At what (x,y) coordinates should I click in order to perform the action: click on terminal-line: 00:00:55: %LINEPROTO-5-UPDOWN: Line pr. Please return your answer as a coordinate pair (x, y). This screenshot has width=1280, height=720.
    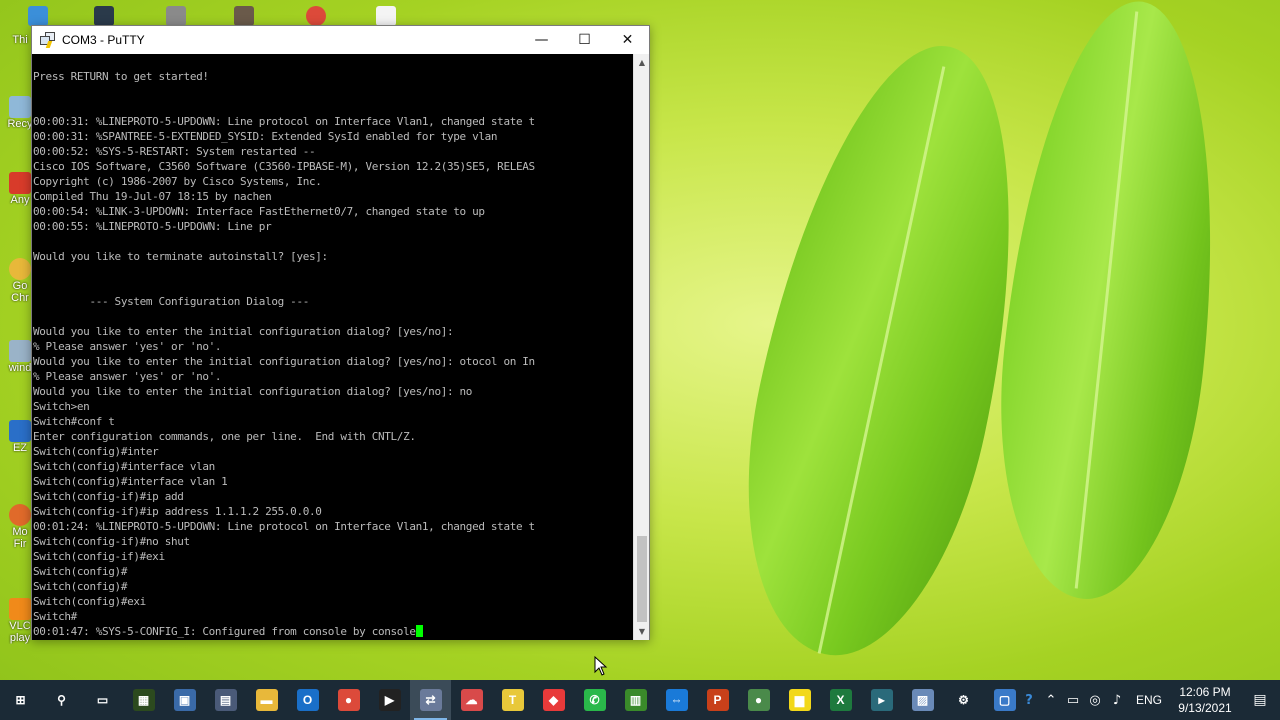
    Looking at the image, I should click on (152, 226).